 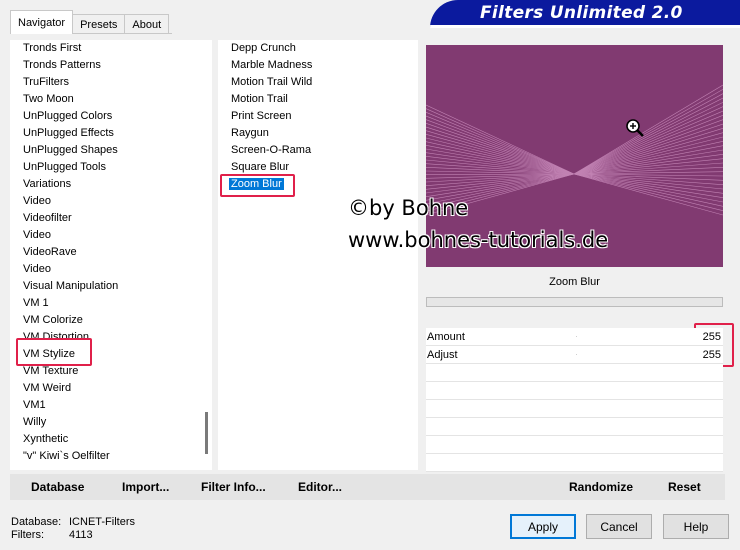 I want to click on param-row-amount: Amount 255, so click(x=574, y=337).